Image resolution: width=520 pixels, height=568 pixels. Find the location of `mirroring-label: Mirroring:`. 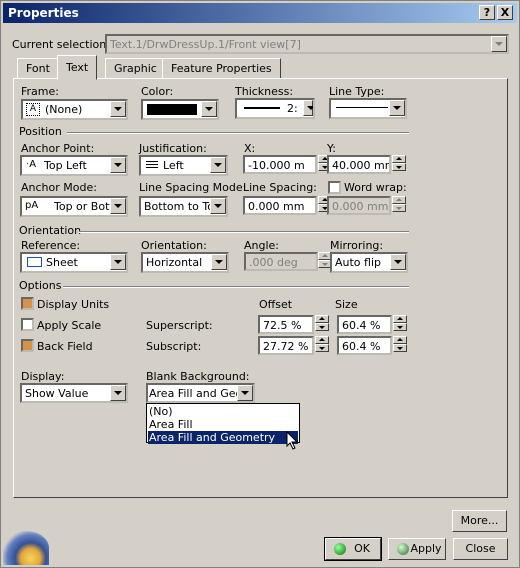

mirroring-label: Mirroring: is located at coordinates (357, 245).